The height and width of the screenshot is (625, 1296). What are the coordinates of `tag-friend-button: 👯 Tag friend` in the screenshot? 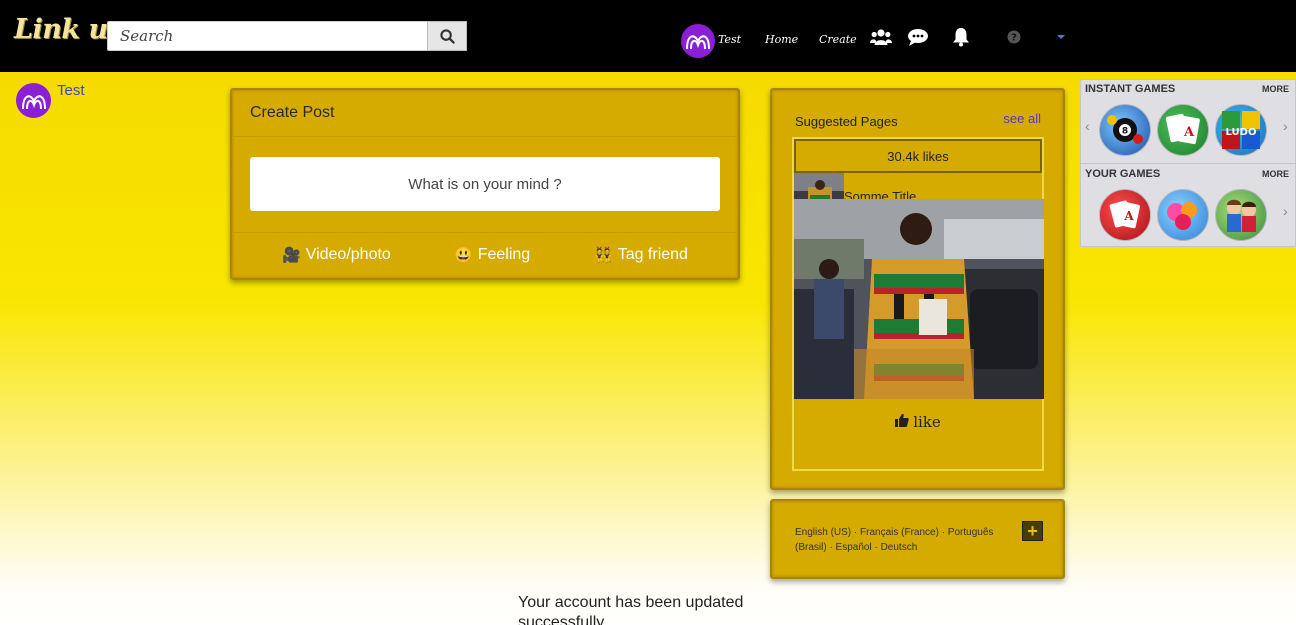 It's located at (641, 255).